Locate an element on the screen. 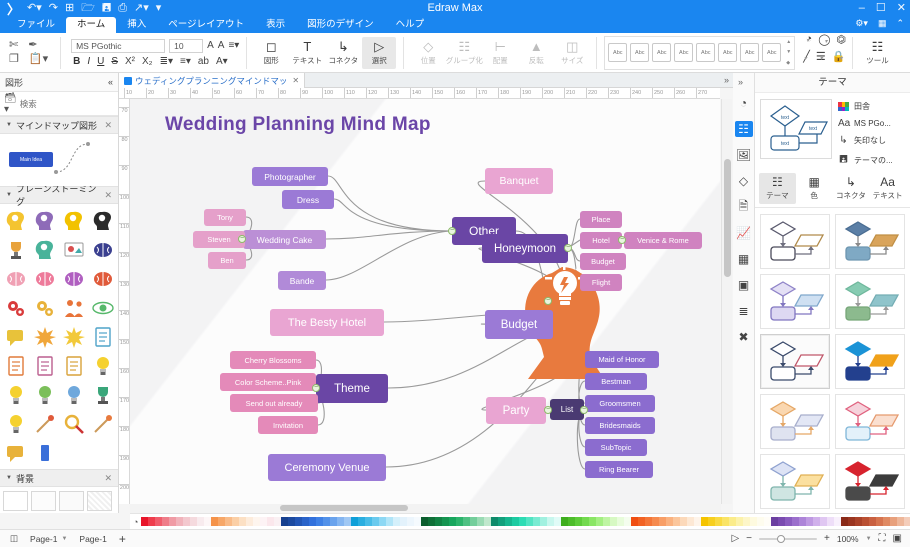 Image resolution: width=910 pixels, height=547 pixels. shape-icon-brain-spark is located at coordinates (102, 278).